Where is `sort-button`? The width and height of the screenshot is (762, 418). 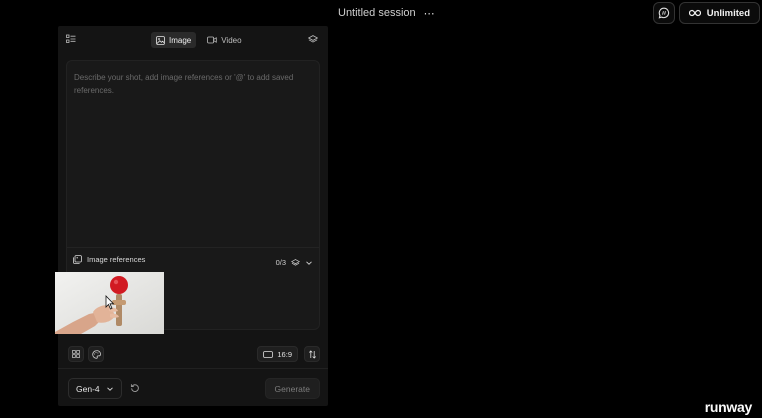
sort-button is located at coordinates (312, 354).